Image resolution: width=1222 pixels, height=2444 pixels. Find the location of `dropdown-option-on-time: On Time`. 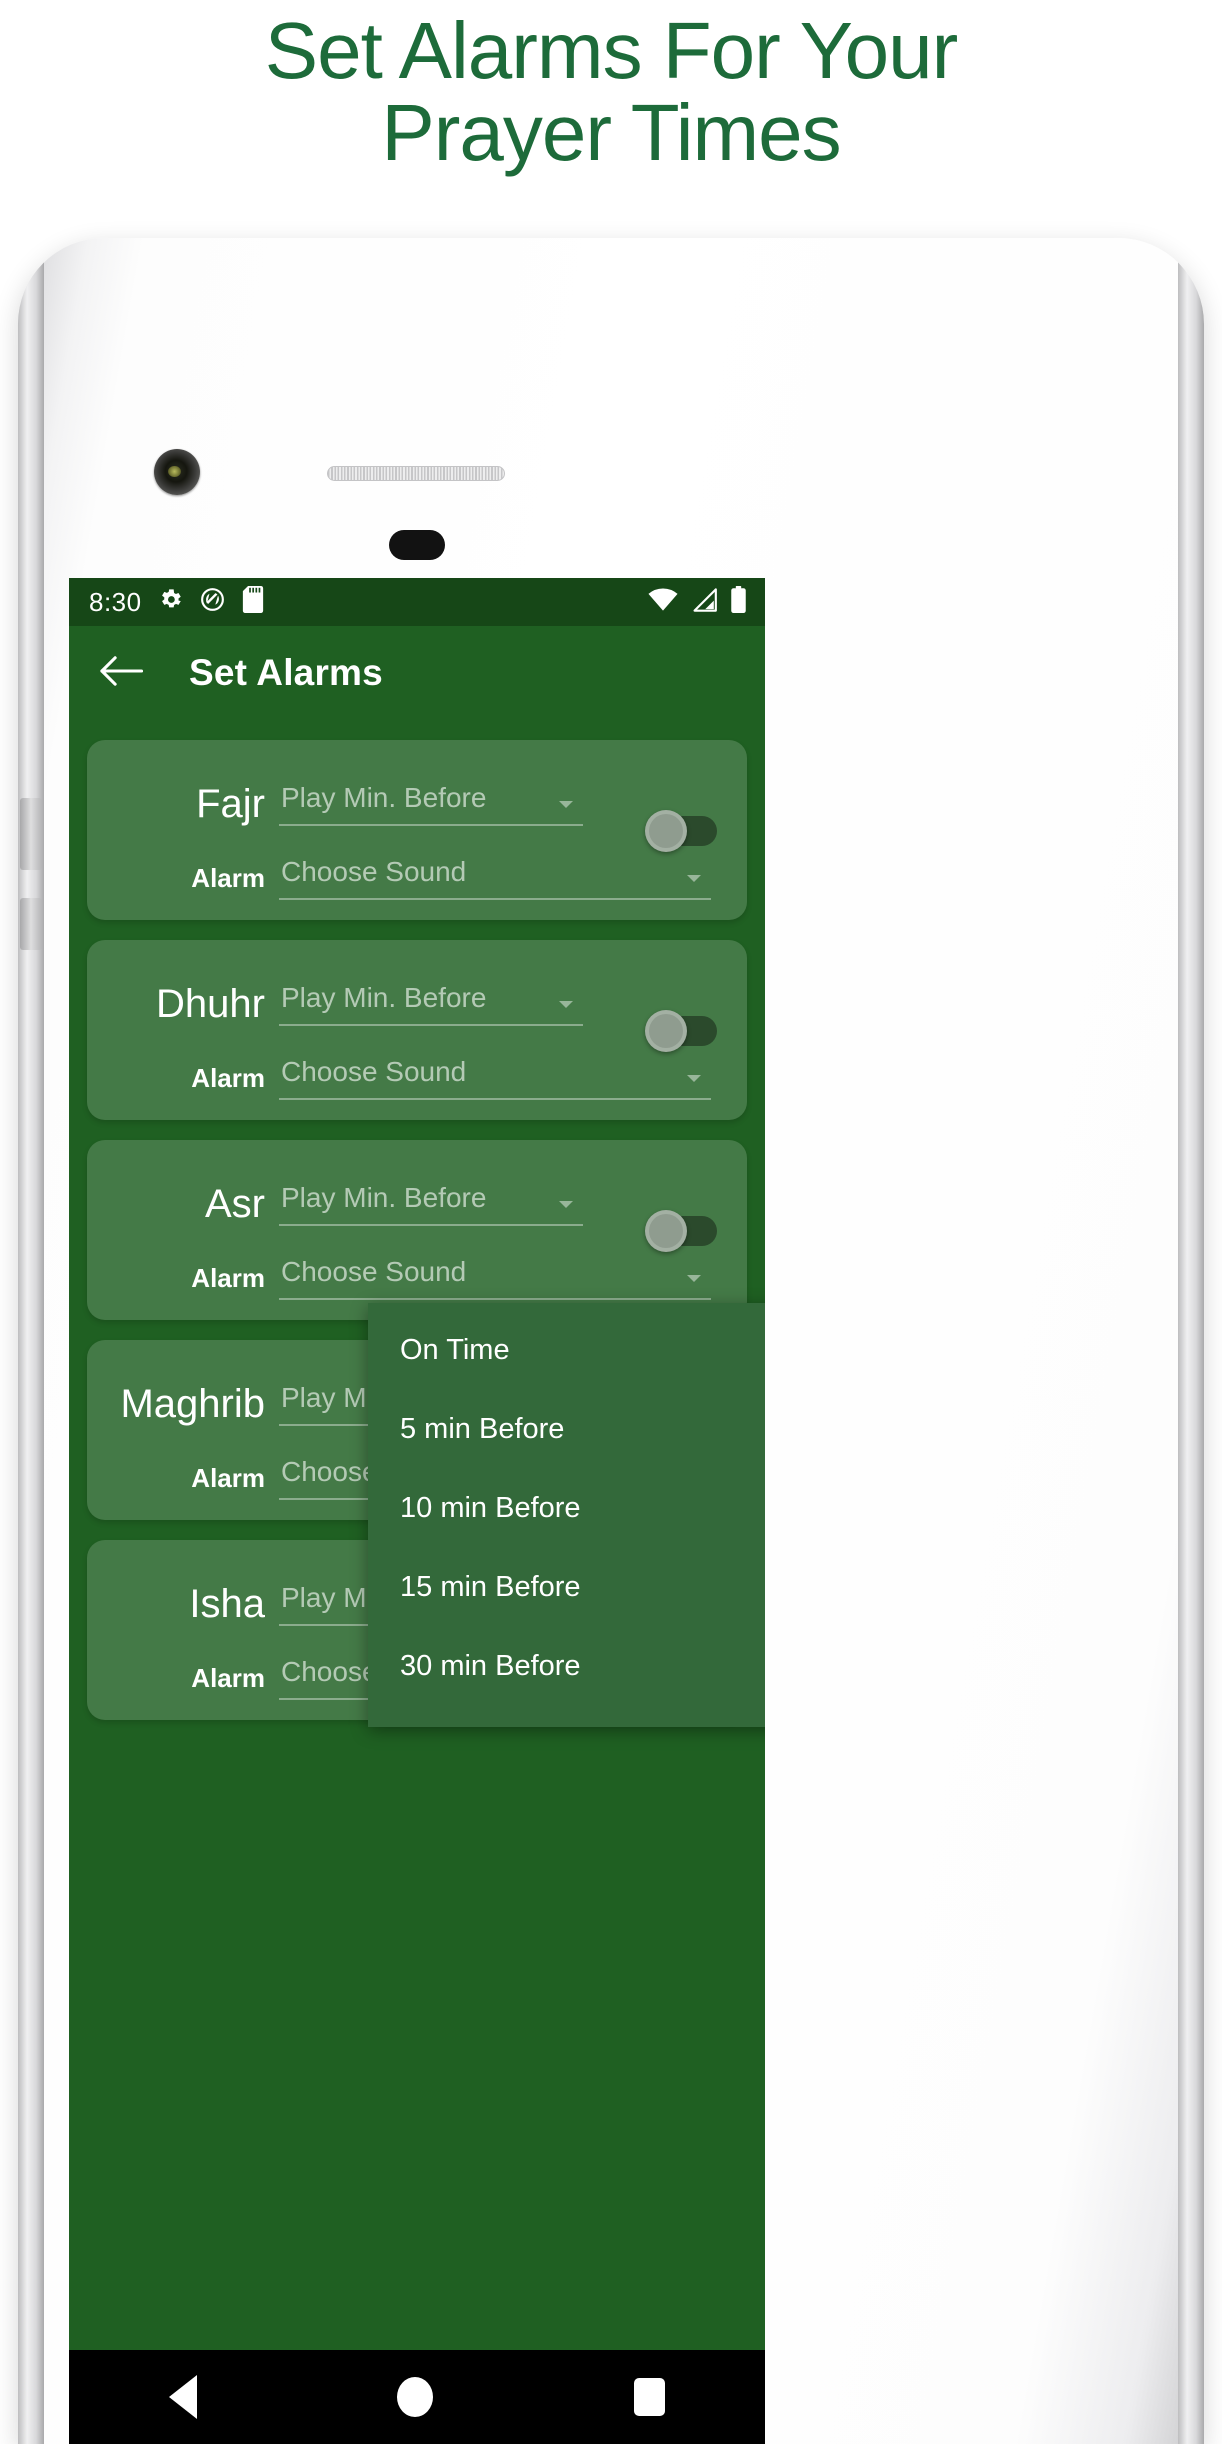

dropdown-option-on-time: On Time is located at coordinates (566, 1350).